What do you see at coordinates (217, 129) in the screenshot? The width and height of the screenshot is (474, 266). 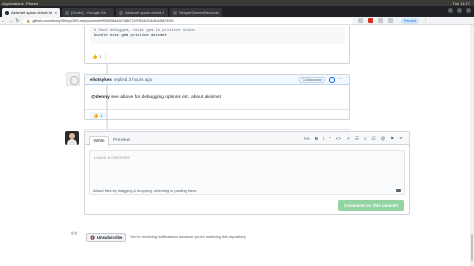 I see `divider` at bounding box center [217, 129].